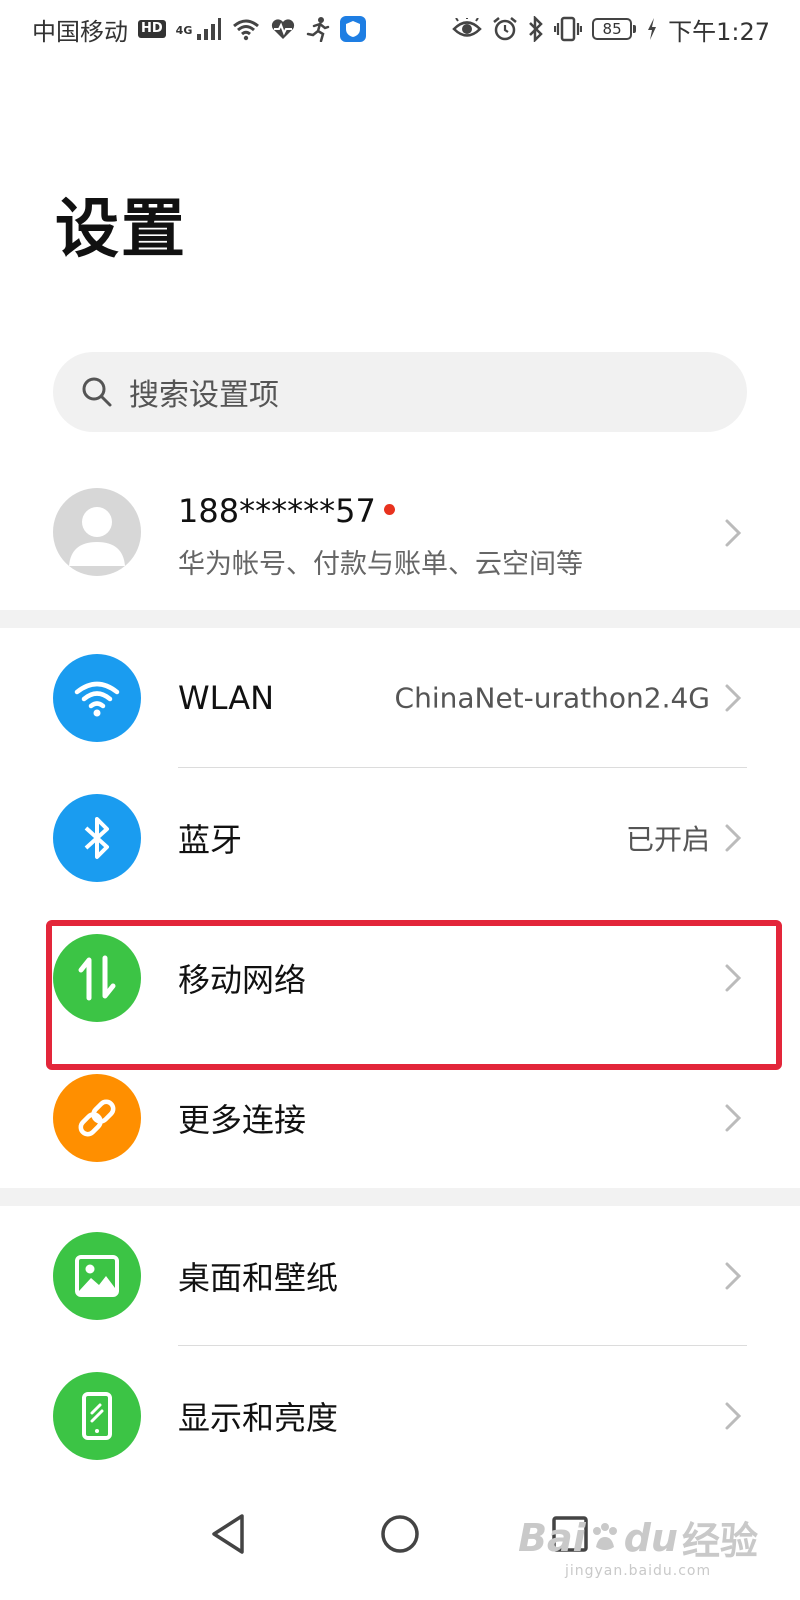  Describe the element at coordinates (97, 532) in the screenshot. I see `avatar` at that location.